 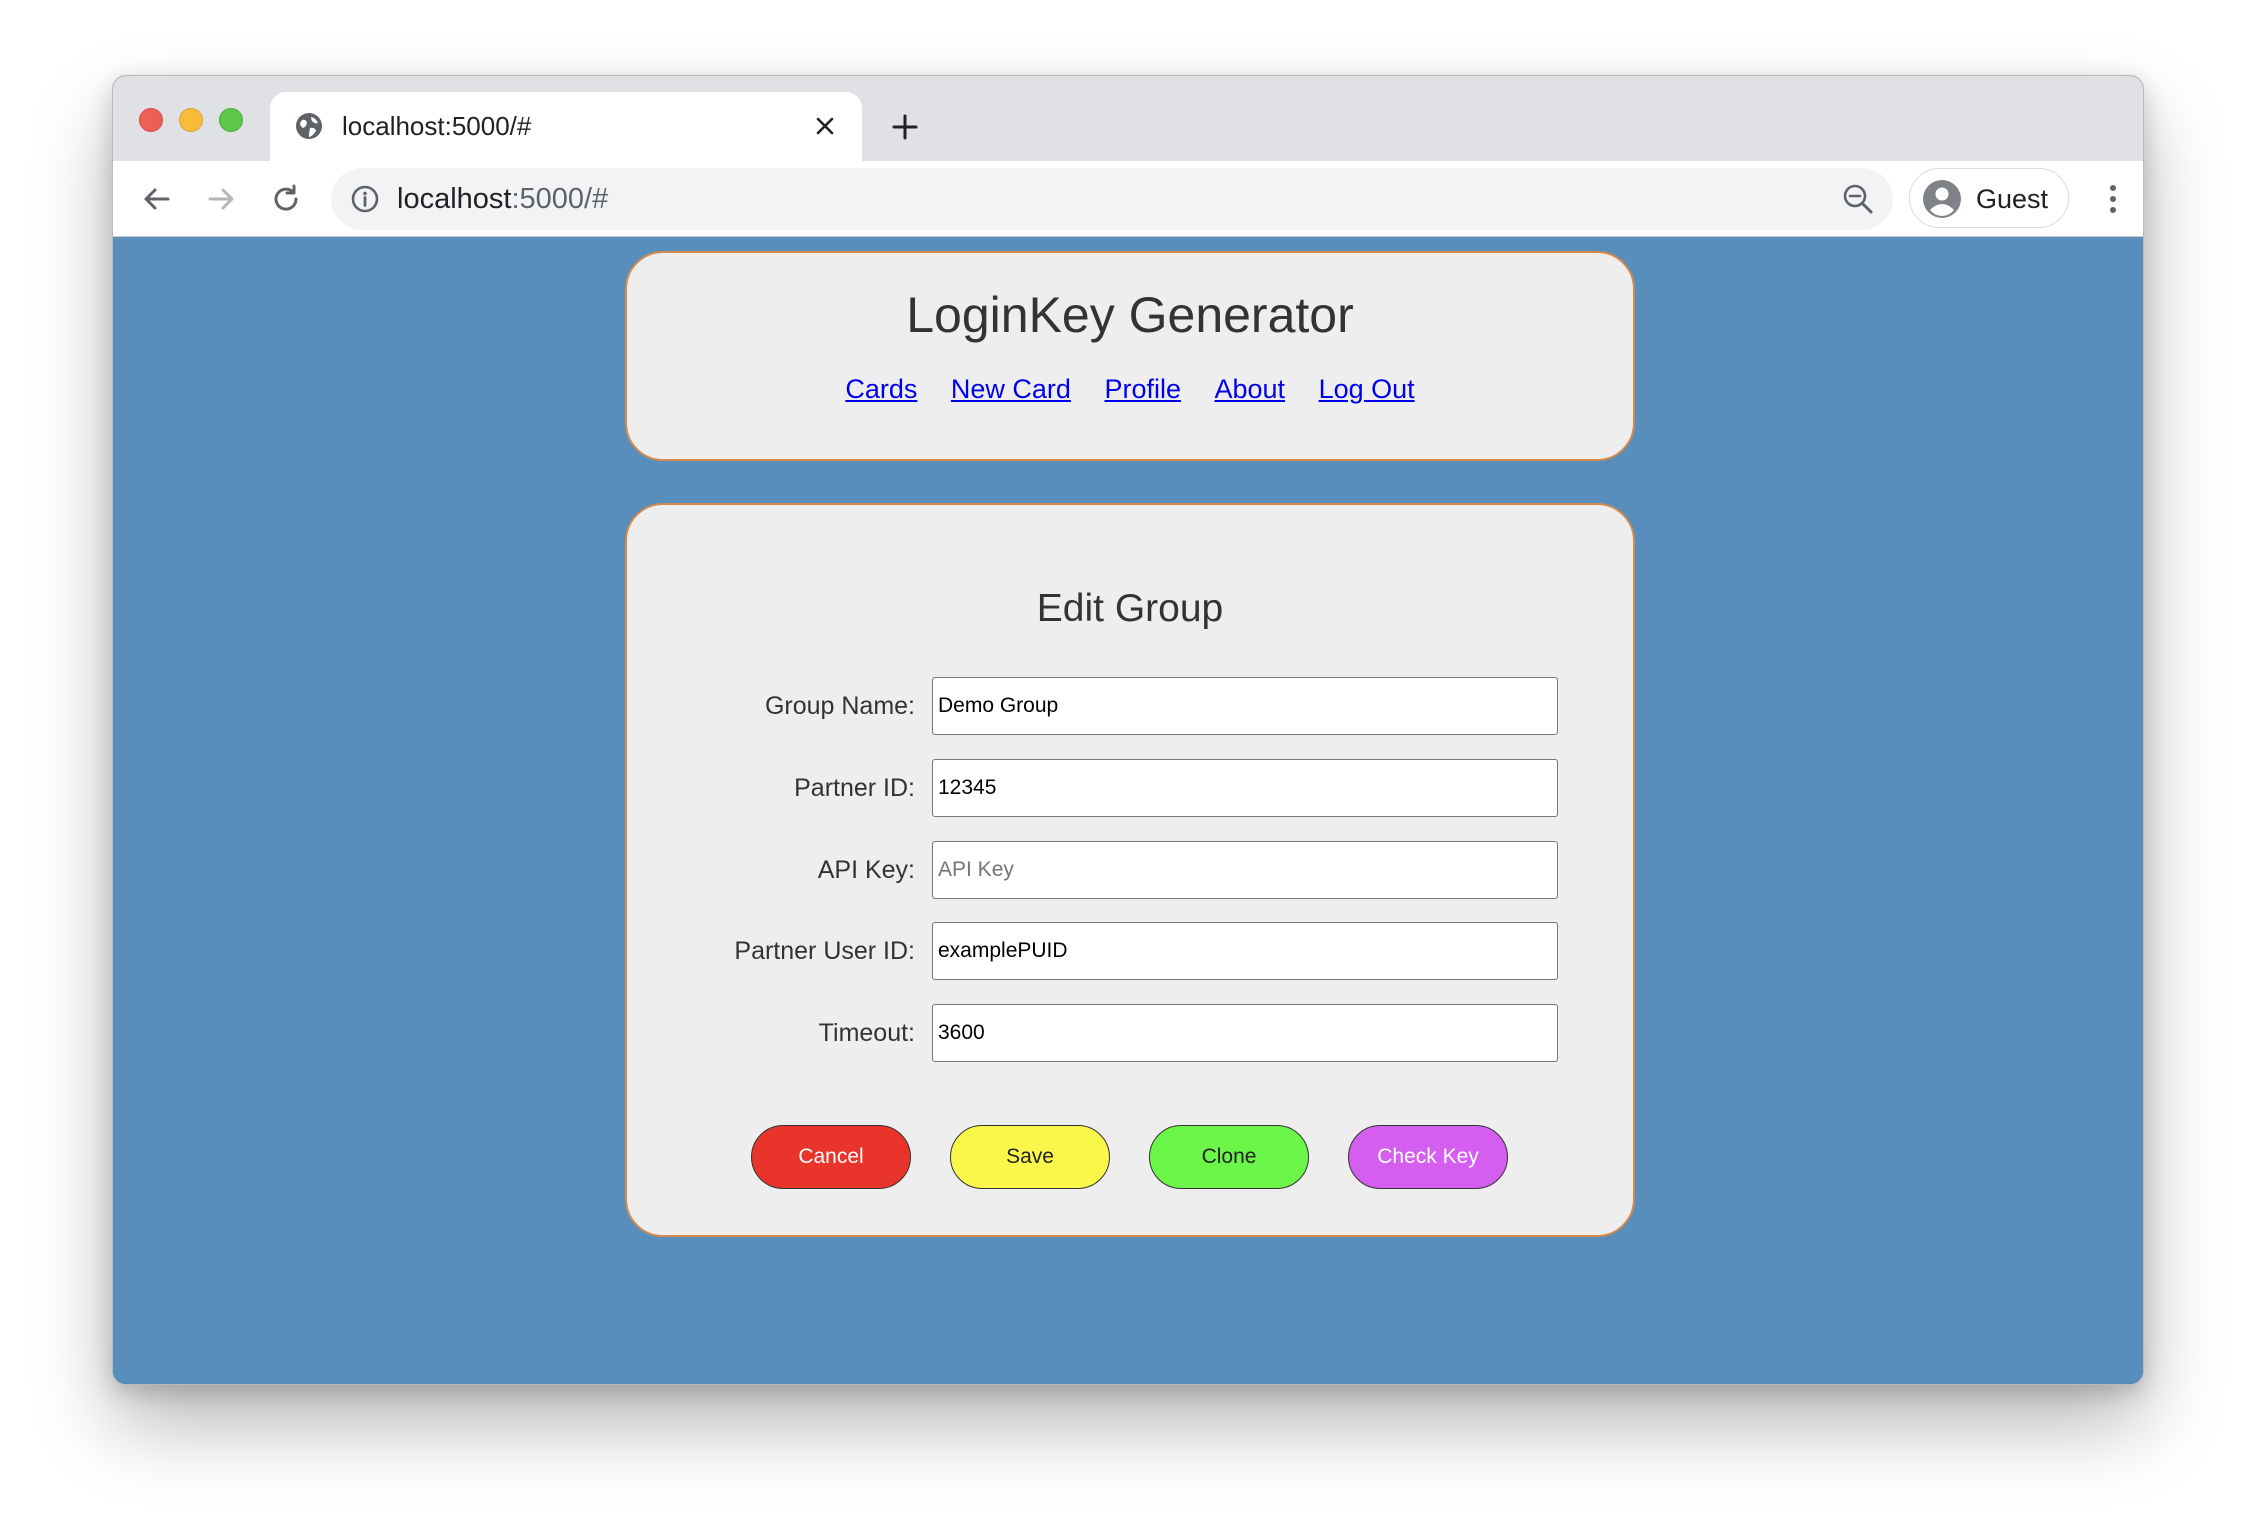 What do you see at coordinates (1130, 315) in the screenshot?
I see `page-title: LoginKey Generator` at bounding box center [1130, 315].